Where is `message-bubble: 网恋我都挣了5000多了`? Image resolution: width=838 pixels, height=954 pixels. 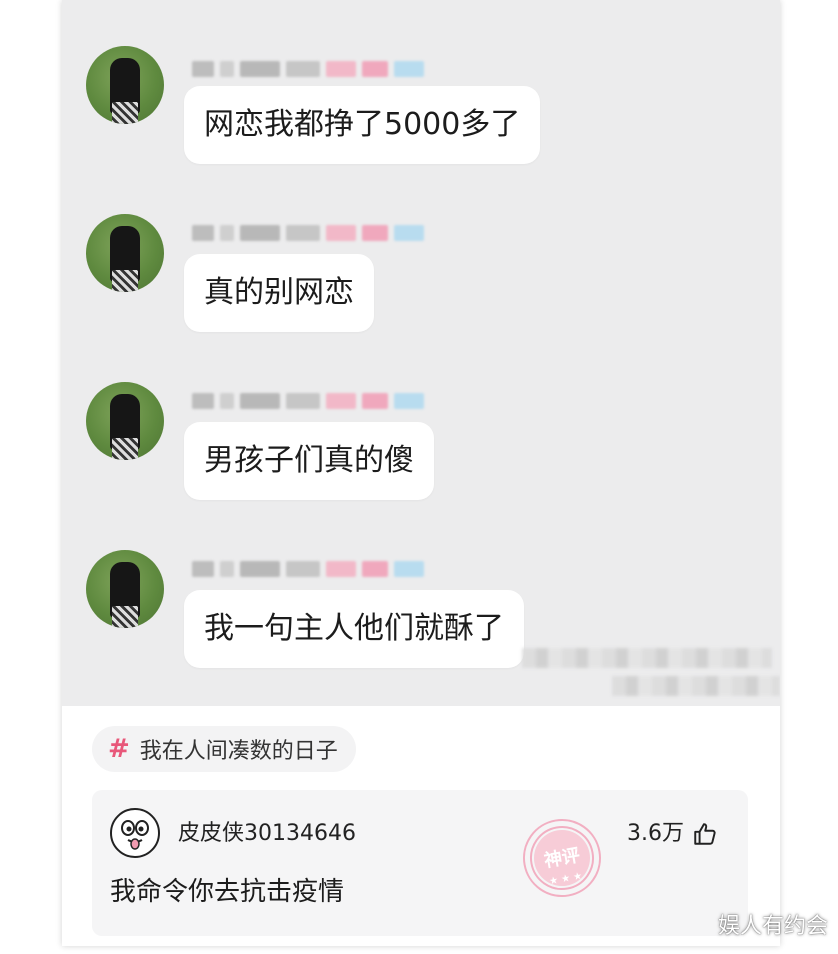 message-bubble: 网恋我都挣了5000多了 is located at coordinates (362, 125).